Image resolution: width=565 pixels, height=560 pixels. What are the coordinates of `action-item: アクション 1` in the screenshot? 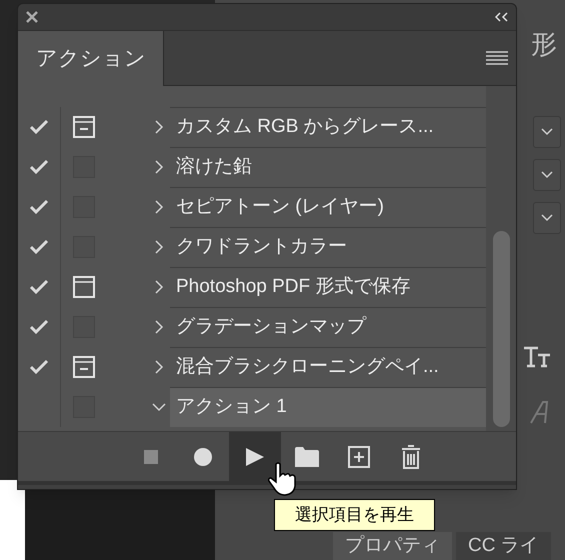 It's located at (328, 407).